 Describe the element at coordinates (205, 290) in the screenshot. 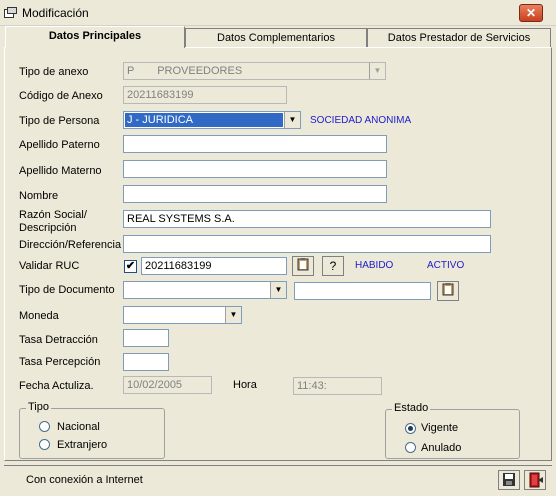

I see `tipo-documento-select: ▼` at that location.